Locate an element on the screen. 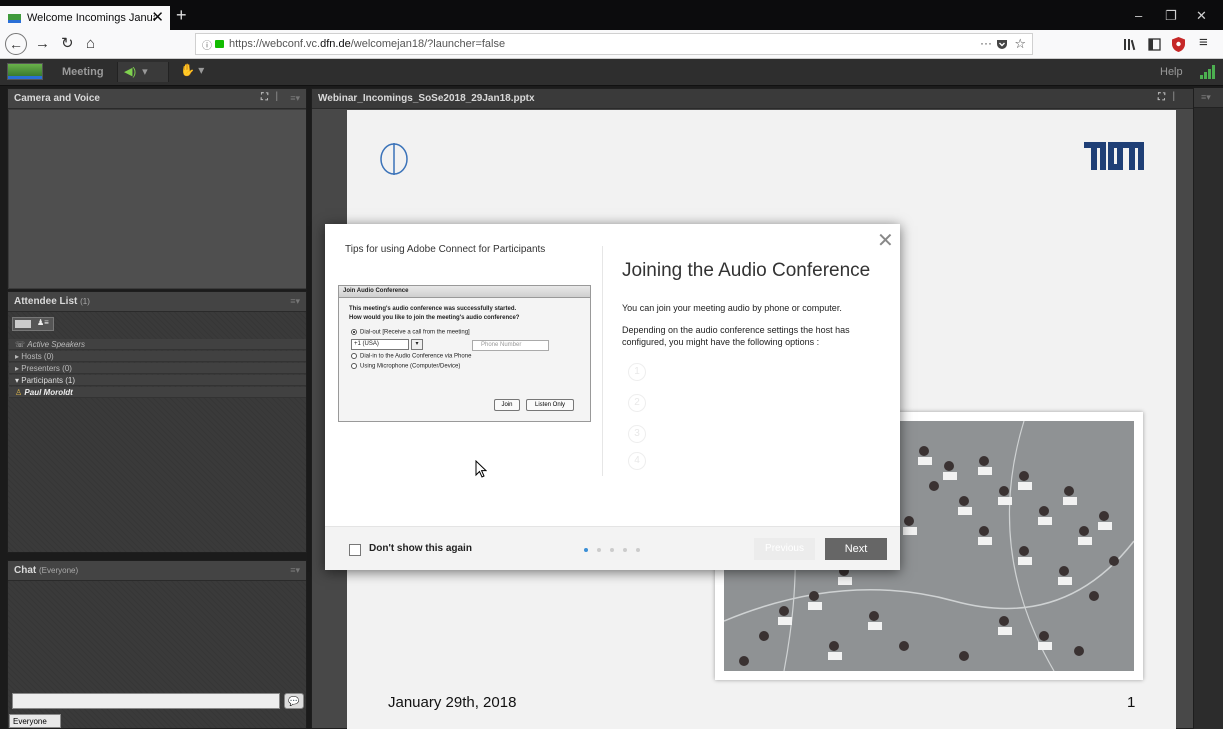 The height and width of the screenshot is (729, 1223). minimize-window-button: – is located at coordinates (1138, 15).